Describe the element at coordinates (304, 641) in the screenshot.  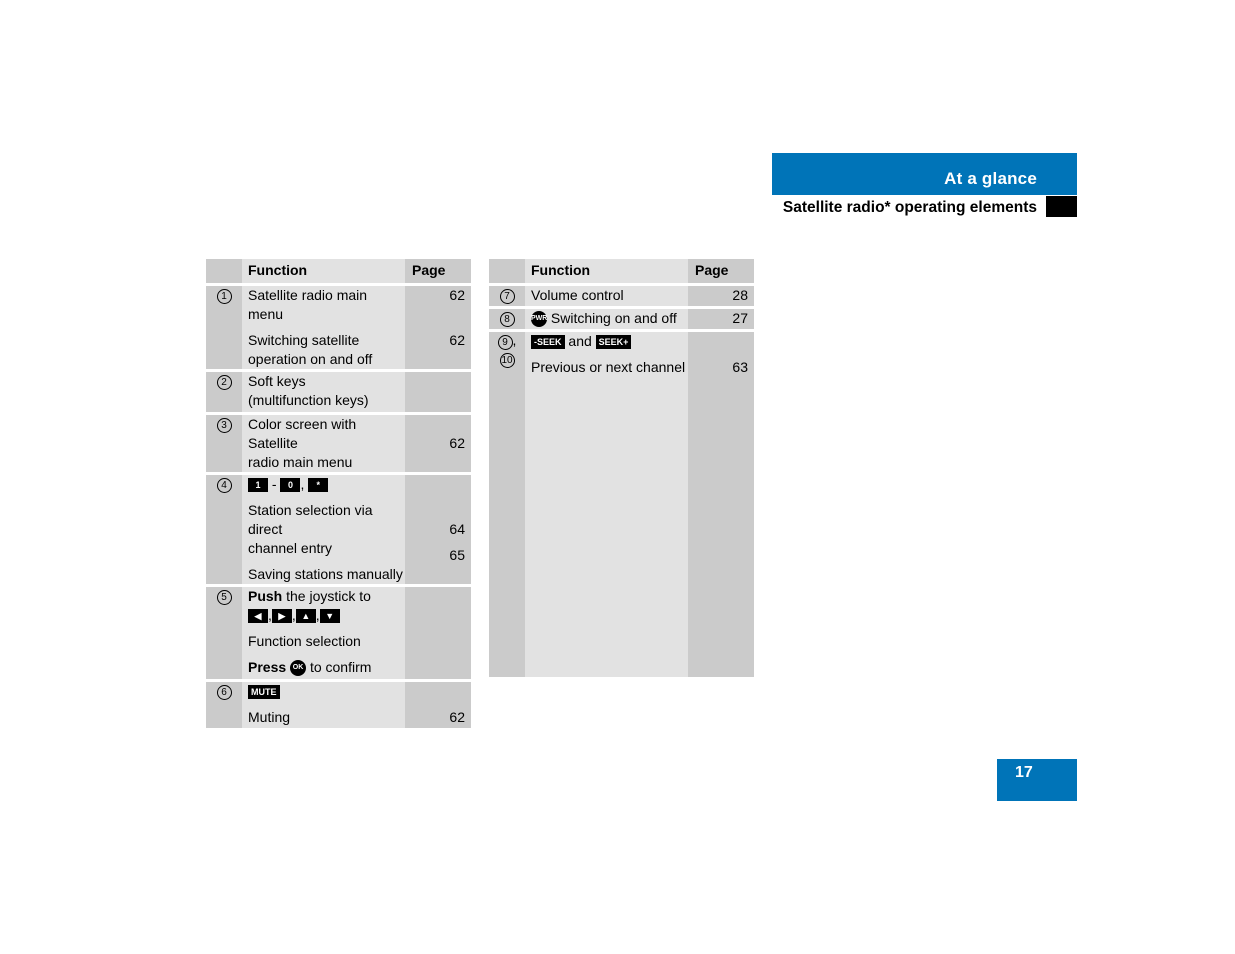
I see `function-text: Function selection` at that location.